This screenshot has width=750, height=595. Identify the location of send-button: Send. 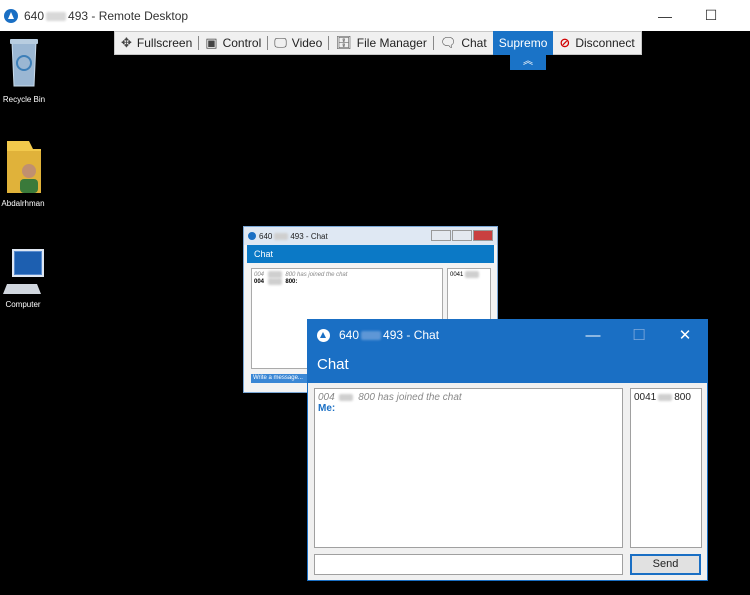
(665, 564).